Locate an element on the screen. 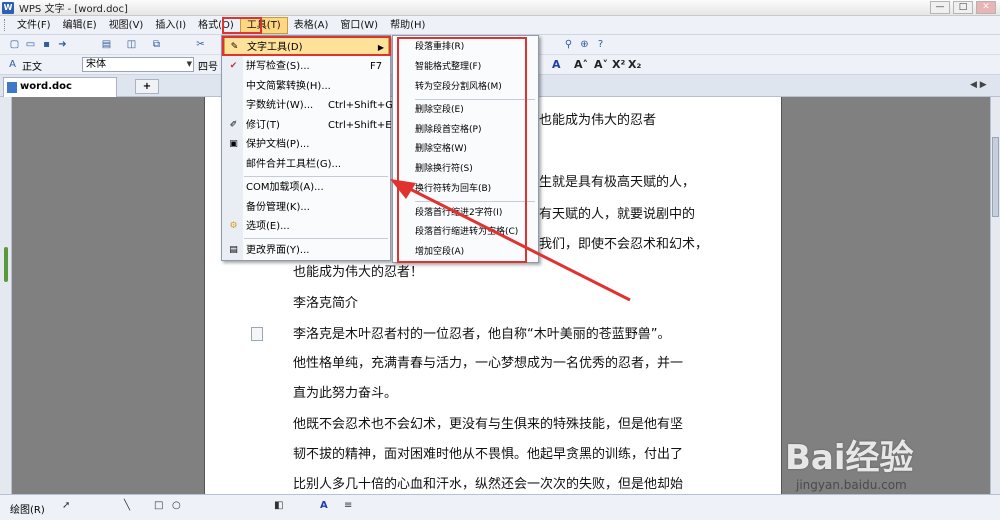 The image size is (1000, 520). text-tool-icon: ✎ is located at coordinates (234, 47).